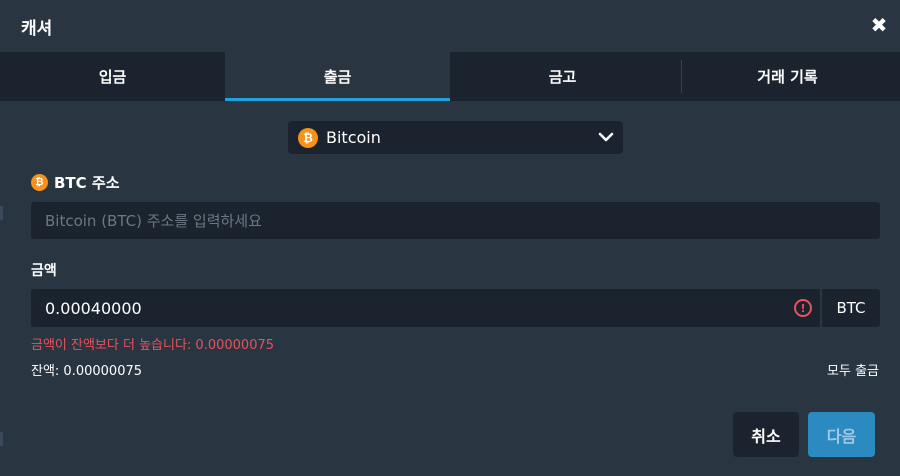 The width and height of the screenshot is (900, 476). What do you see at coordinates (87, 371) in the screenshot?
I see `balance-text: 잔액: 0.00000075` at bounding box center [87, 371].